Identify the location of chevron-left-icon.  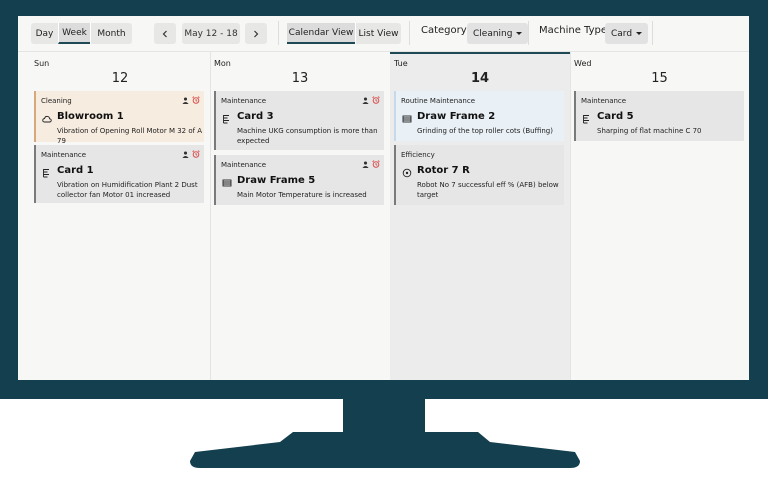
(164, 33).